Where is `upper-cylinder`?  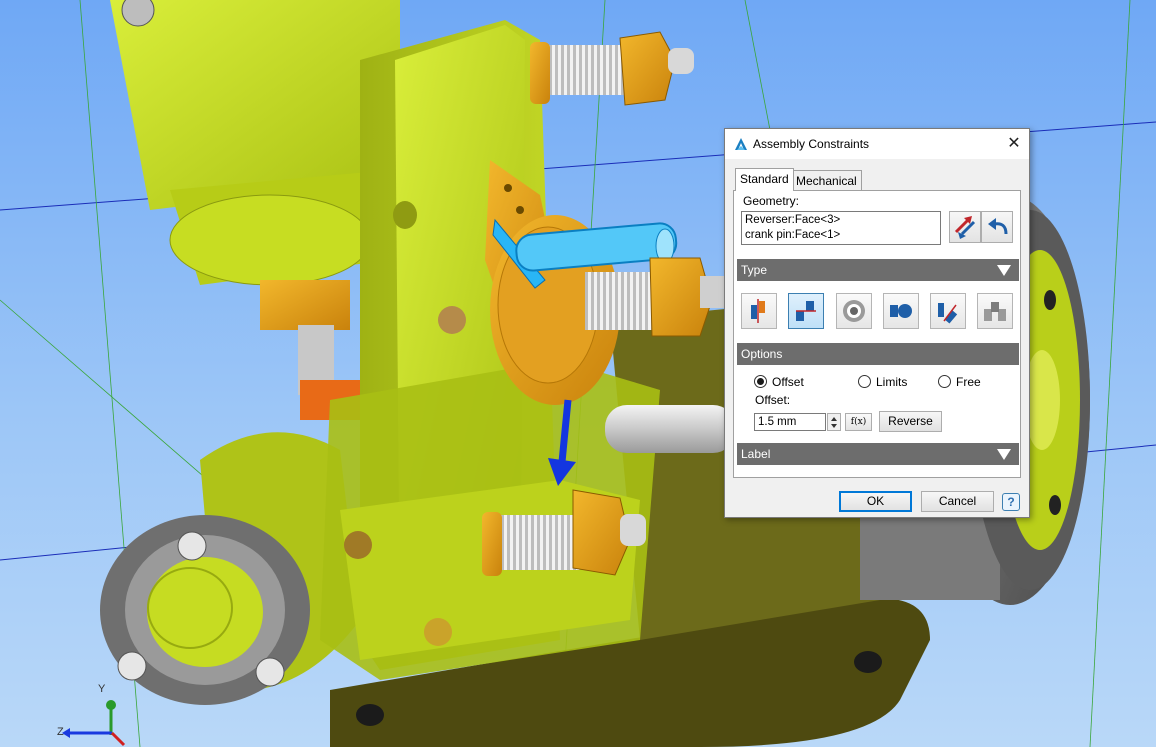
upper-cylinder is located at coordinates (255, 210).